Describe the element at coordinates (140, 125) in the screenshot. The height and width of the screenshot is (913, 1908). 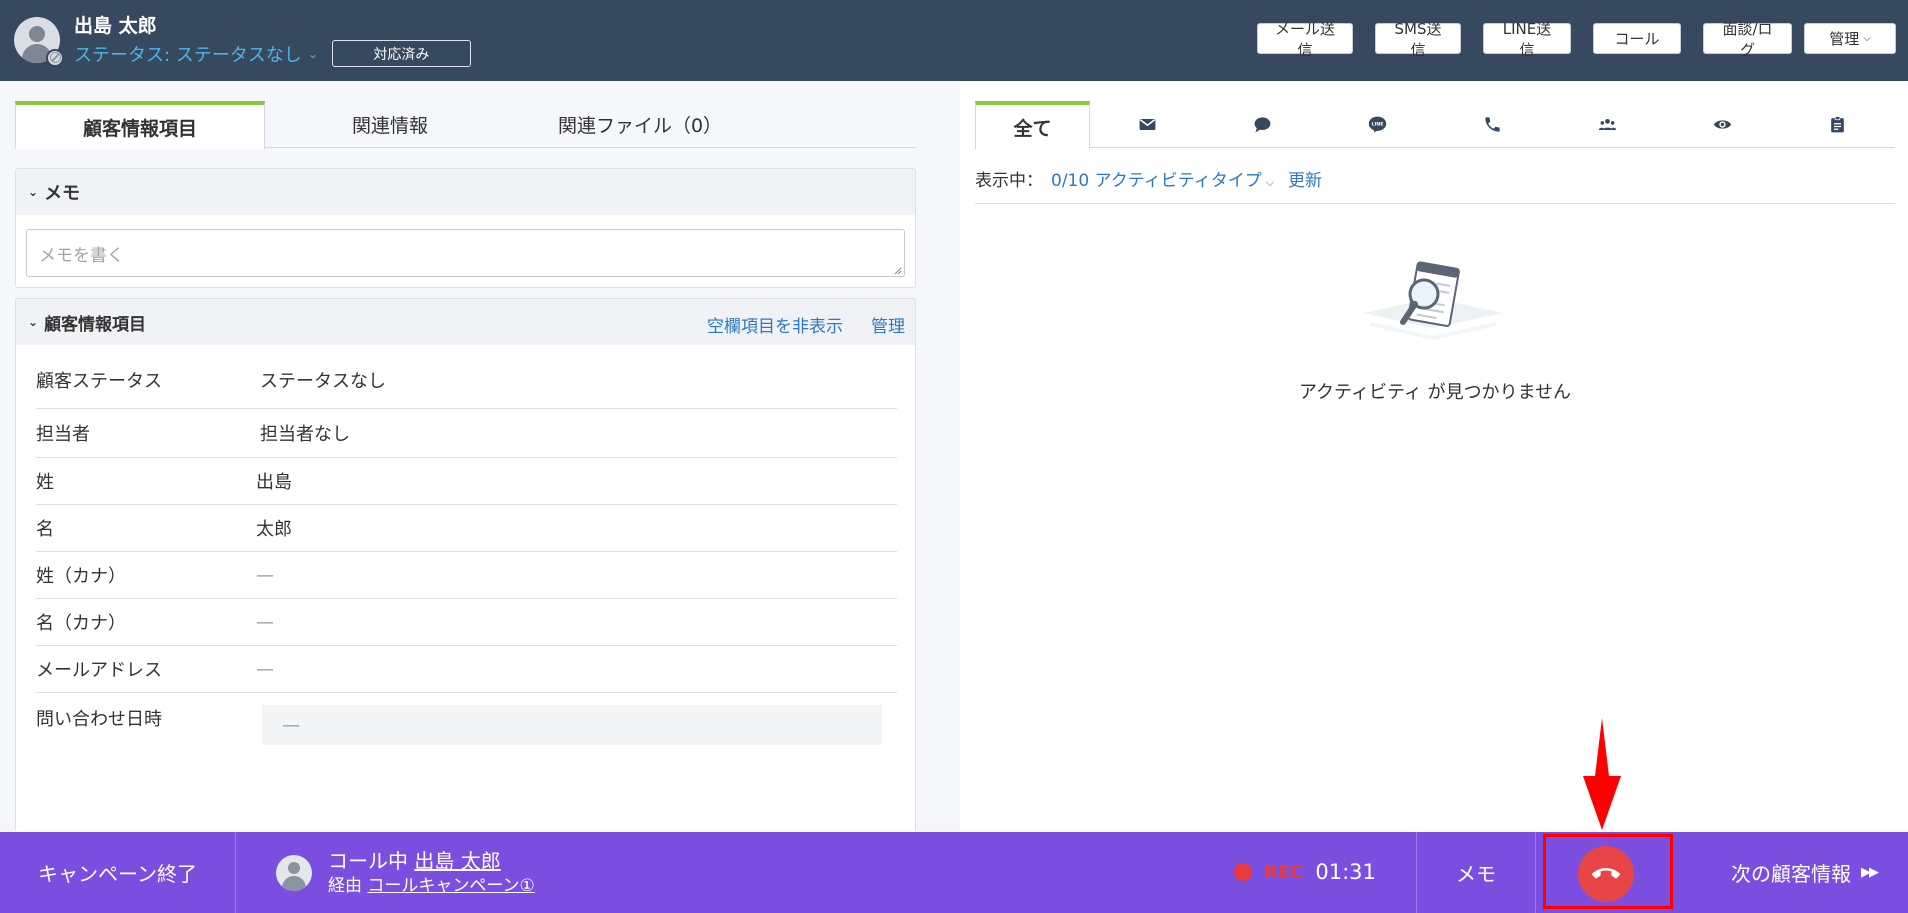
I see `tab-customer-info: 顧客情報項目` at that location.